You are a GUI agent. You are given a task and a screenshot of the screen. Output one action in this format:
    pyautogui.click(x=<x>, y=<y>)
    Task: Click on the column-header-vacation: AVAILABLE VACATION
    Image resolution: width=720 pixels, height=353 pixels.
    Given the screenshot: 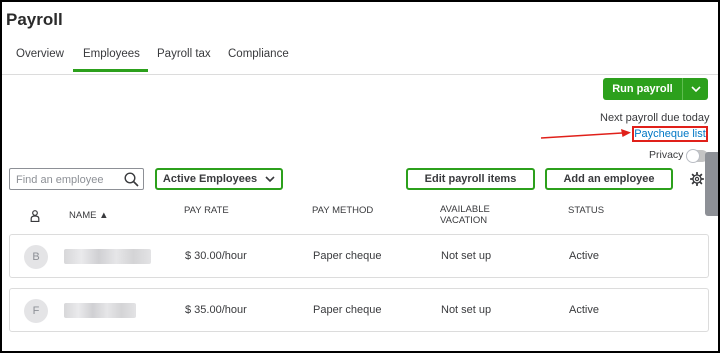 What is the action you would take?
    pyautogui.click(x=465, y=215)
    